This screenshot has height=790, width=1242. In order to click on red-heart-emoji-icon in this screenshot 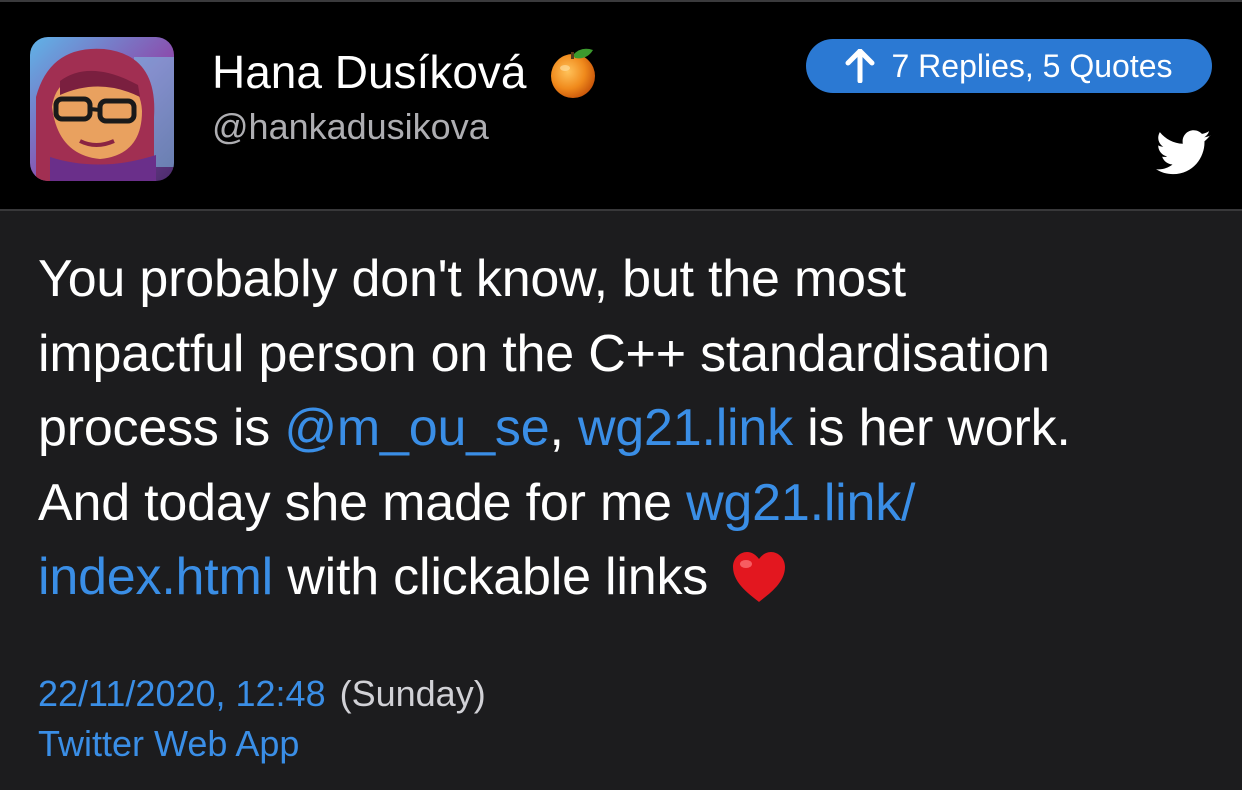, I will do `click(759, 577)`.